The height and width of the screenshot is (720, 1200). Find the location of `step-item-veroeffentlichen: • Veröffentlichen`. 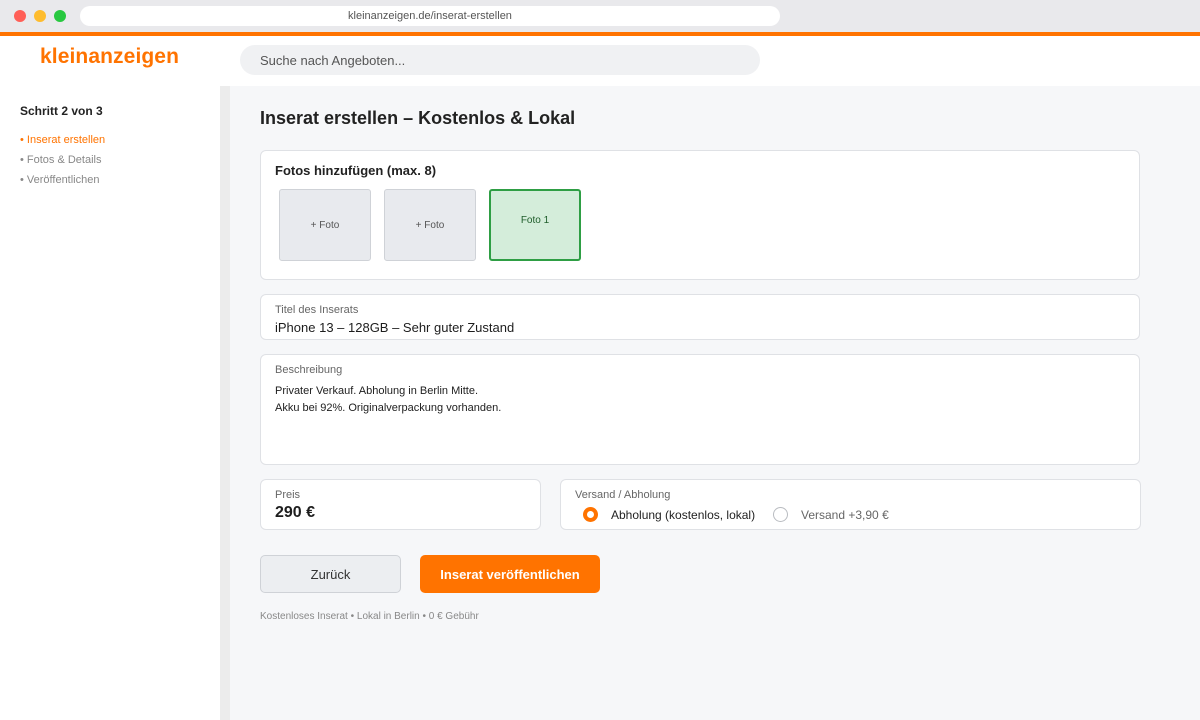

step-item-veroeffentlichen: • Veröffentlichen is located at coordinates (62, 180).